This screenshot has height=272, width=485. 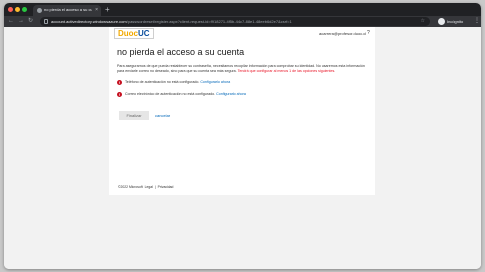 I want to click on finish-button: Finalizar, so click(x=134, y=115).